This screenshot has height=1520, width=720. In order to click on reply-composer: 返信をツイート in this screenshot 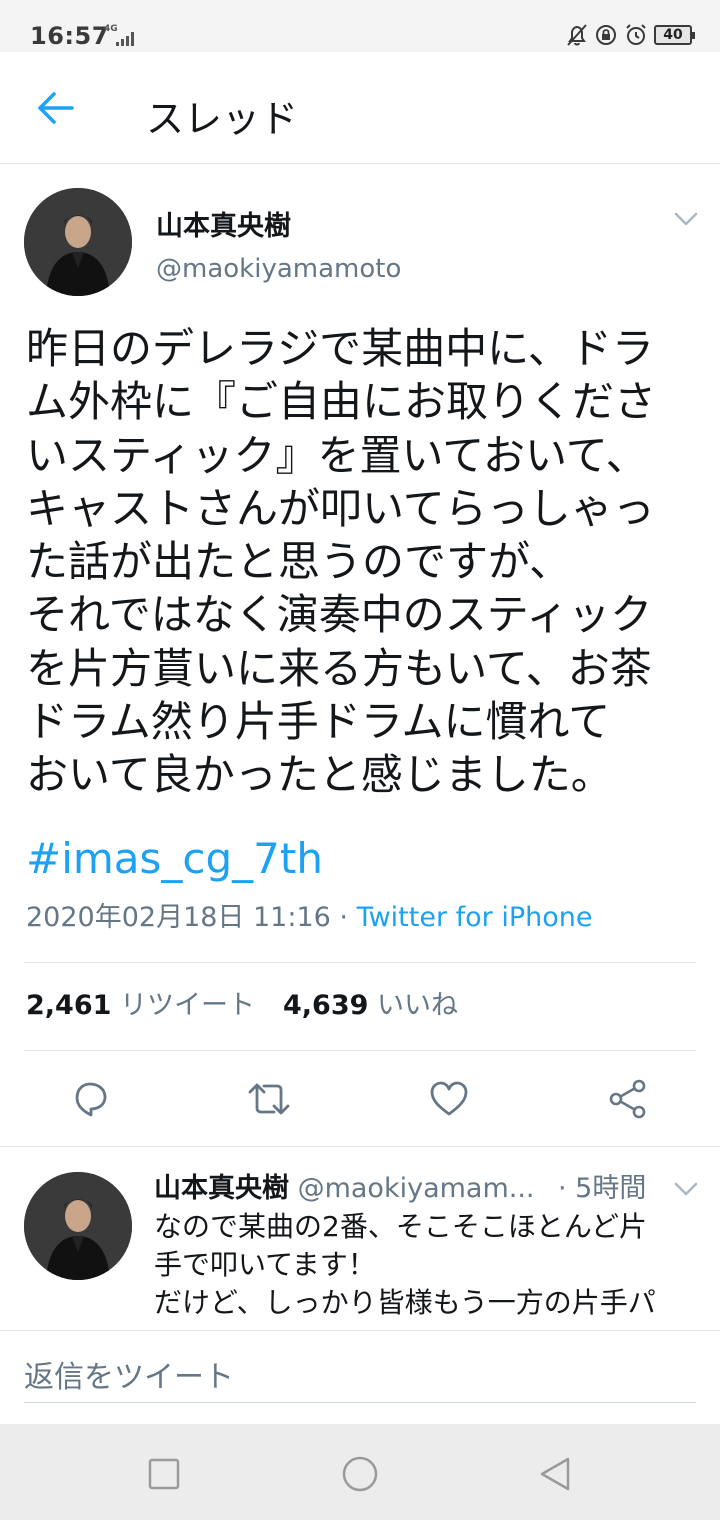, I will do `click(360, 1377)`.